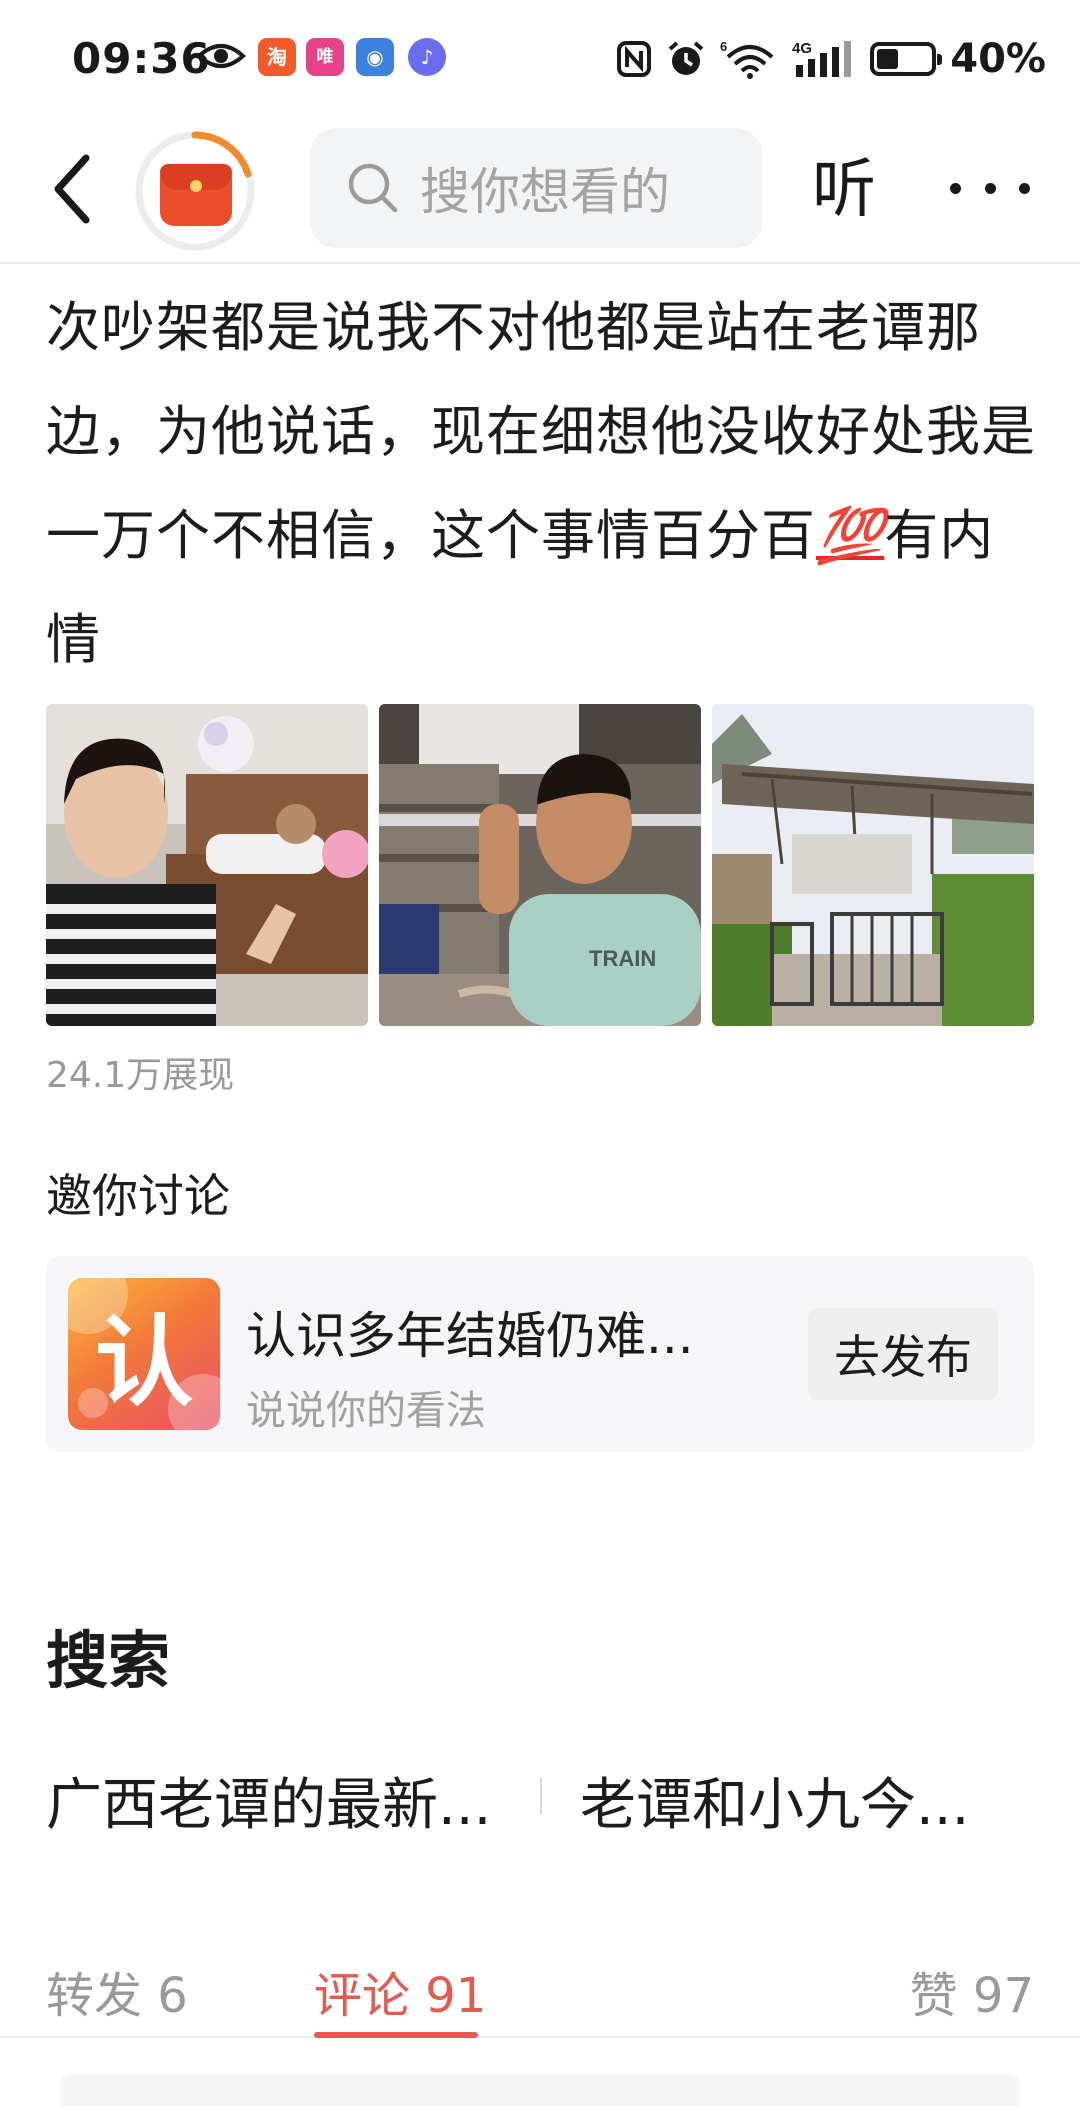 This screenshot has height=2106, width=1080. What do you see at coordinates (140, 1075) in the screenshot?
I see `view-count: 24.1万展现` at bounding box center [140, 1075].